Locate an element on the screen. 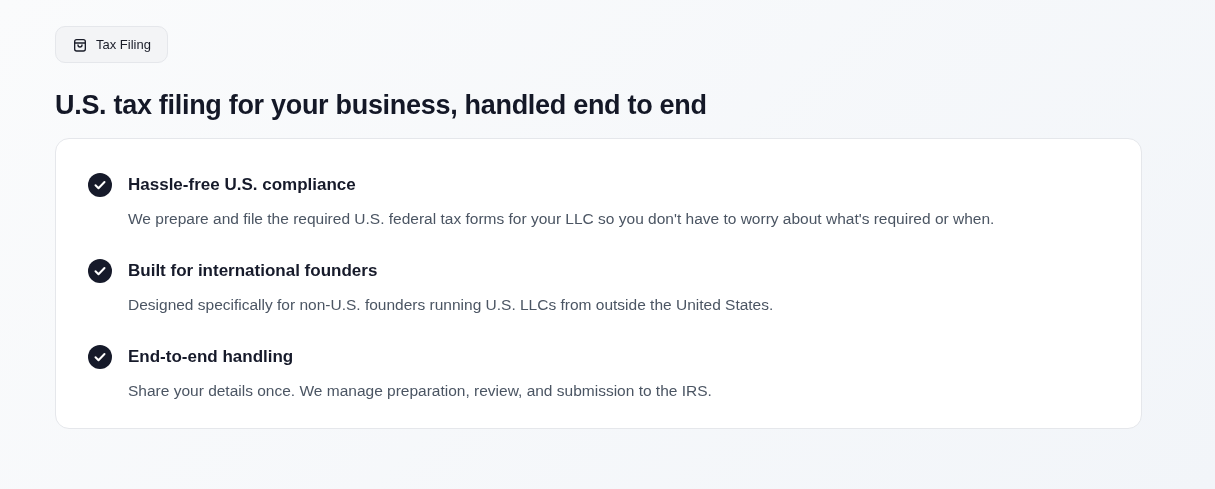 The width and height of the screenshot is (1215, 489). feature-description: Share your details once. We manage preparation, review, and submission to the IRS. is located at coordinates (420, 391).